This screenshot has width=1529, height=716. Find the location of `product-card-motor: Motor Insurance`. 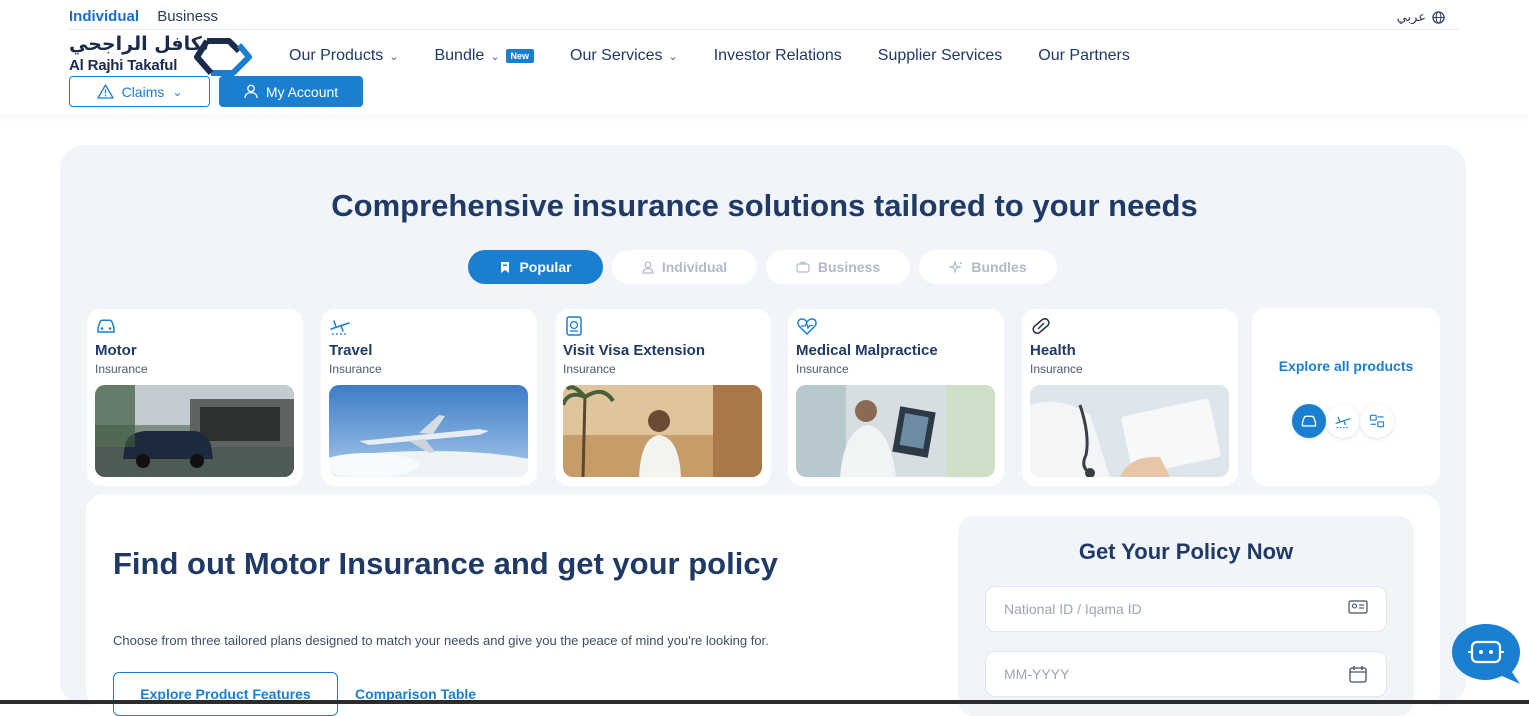

product-card-motor: Motor Insurance is located at coordinates (195, 397).